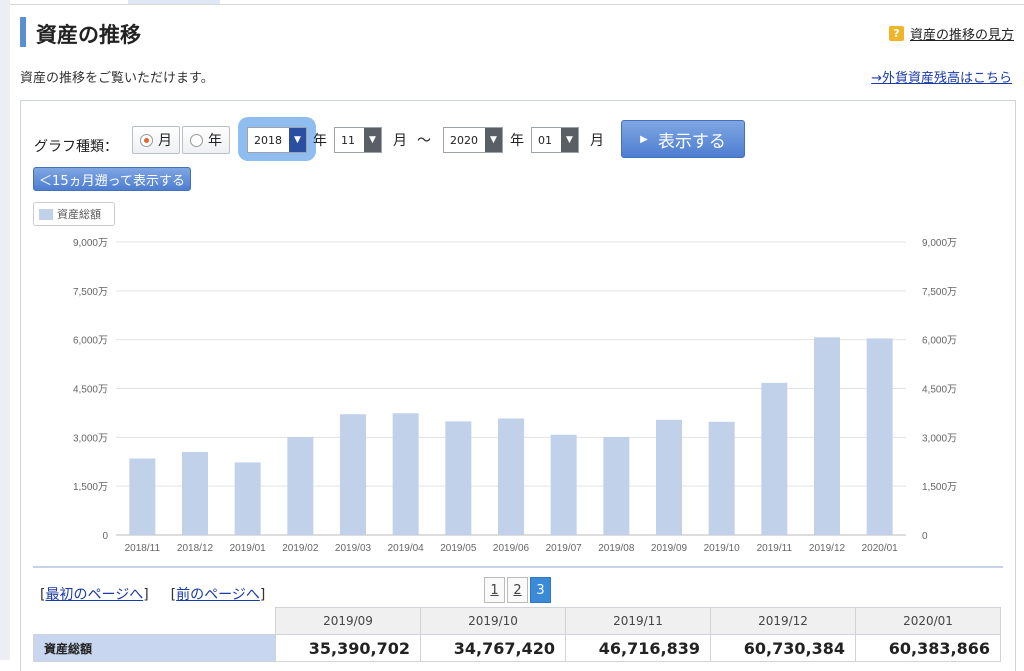  What do you see at coordinates (775, 548) in the screenshot?
I see `x-tick-label: 2019/11` at bounding box center [775, 548].